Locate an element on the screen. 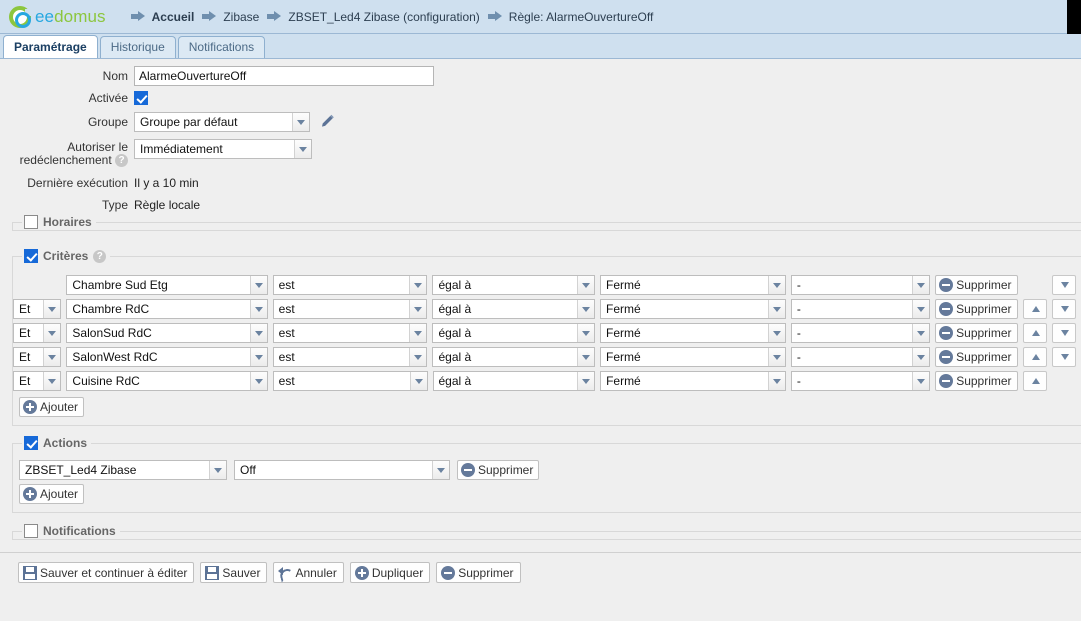 The height and width of the screenshot is (621, 1081). action-value-select: Off is located at coordinates (342, 470).